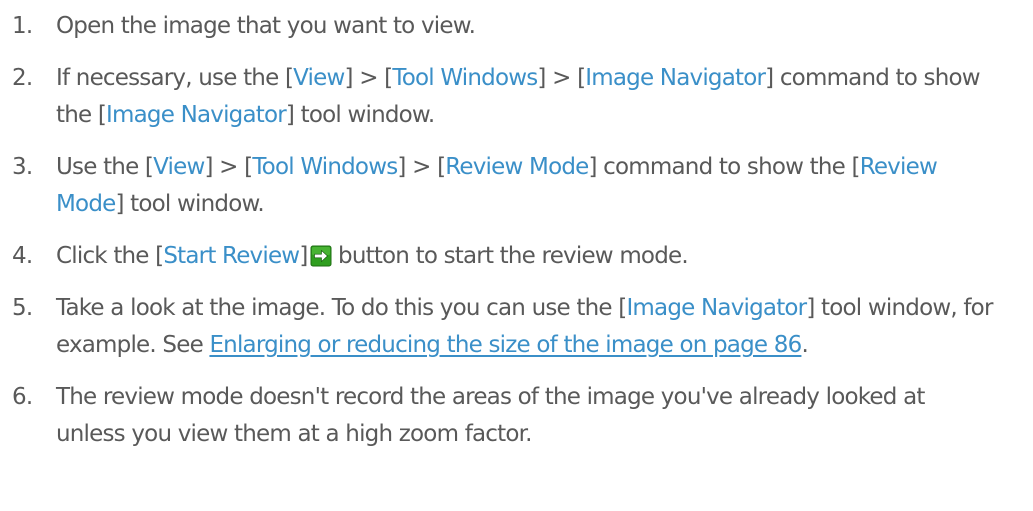 The width and height of the screenshot is (1033, 511). What do you see at coordinates (724, 167) in the screenshot?
I see `text-fragment: ] command to show the [` at bounding box center [724, 167].